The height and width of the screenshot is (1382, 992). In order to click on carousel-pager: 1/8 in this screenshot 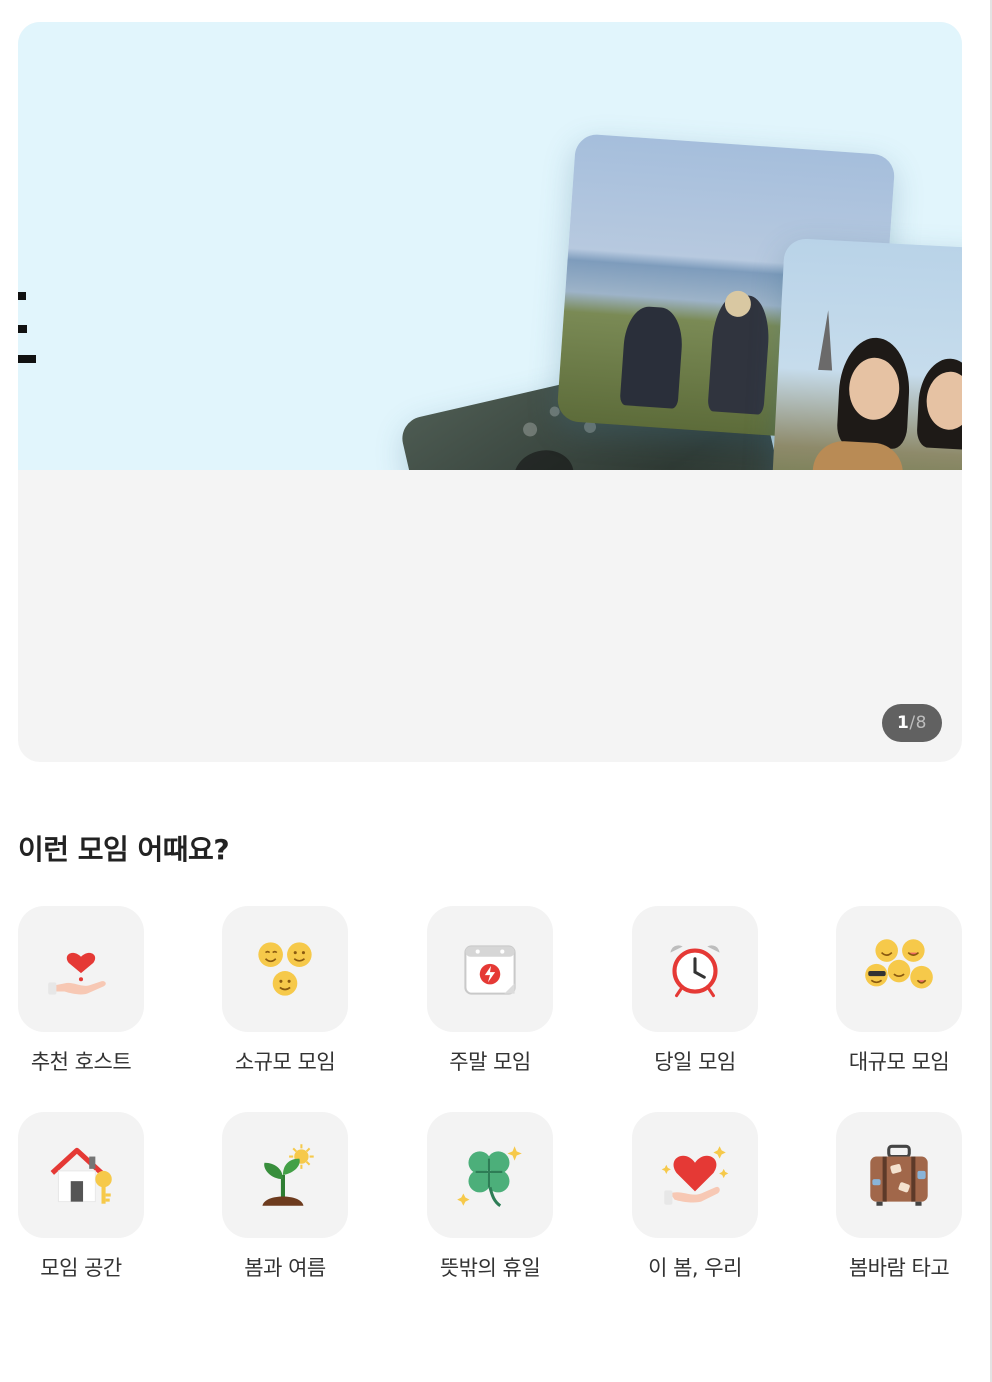, I will do `click(912, 723)`.